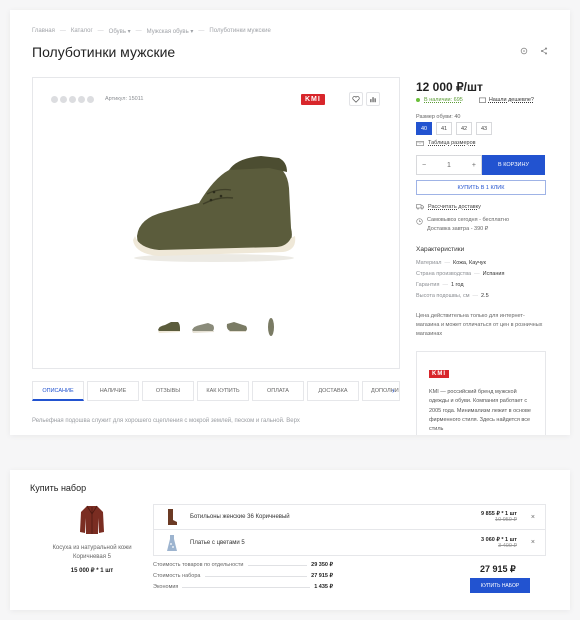 This screenshot has width=580, height=620. I want to click on characteristic-row: Страна производства — Испания, so click(460, 274).